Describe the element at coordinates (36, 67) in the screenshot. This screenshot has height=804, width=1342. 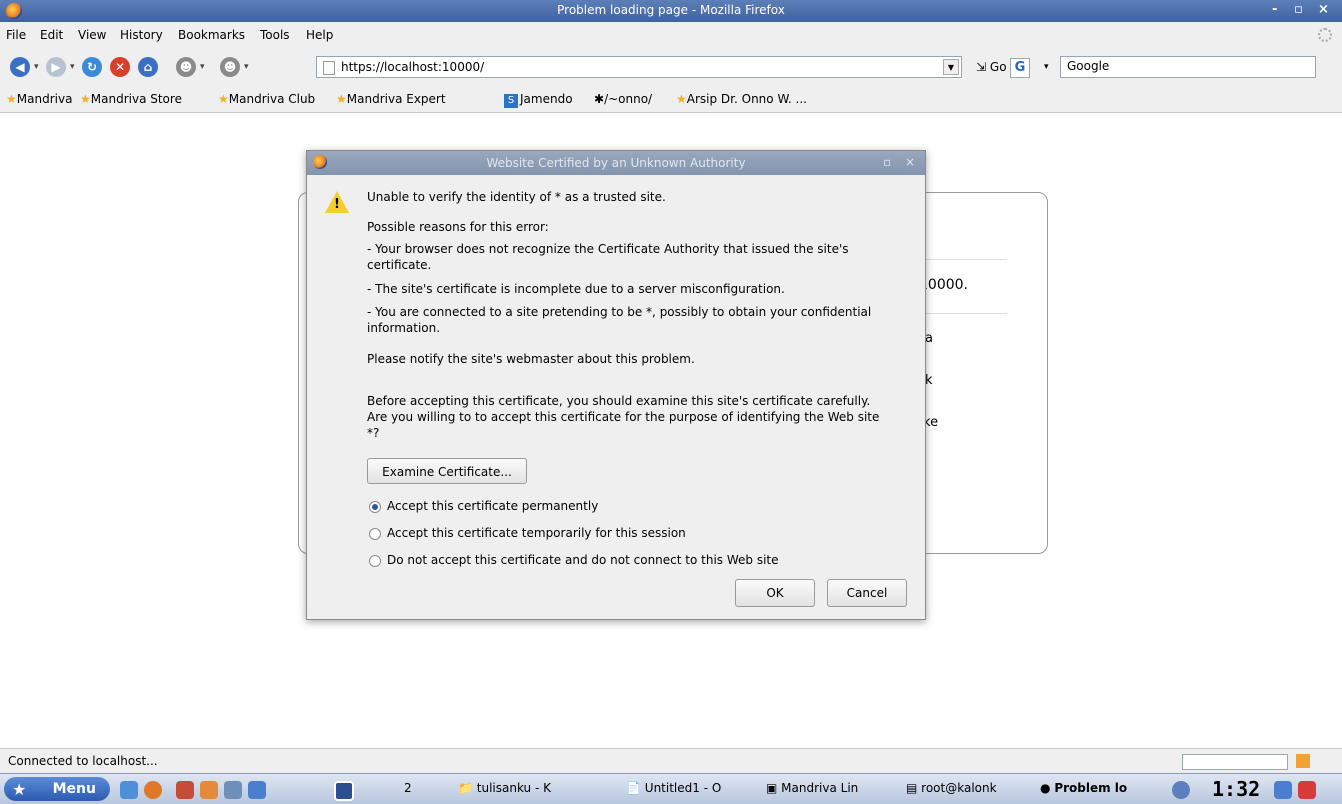
I see `back-dropdown-icon: ▾` at that location.